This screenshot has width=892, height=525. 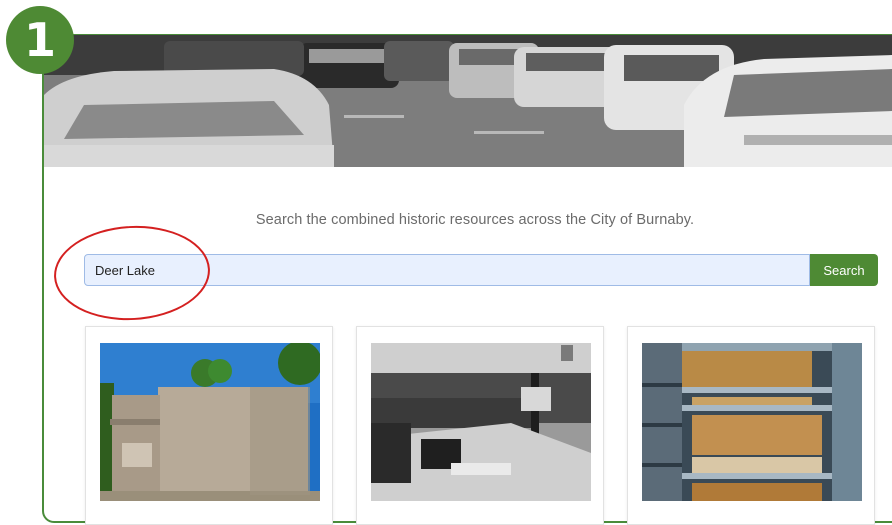 What do you see at coordinates (40, 40) in the screenshot?
I see `step-number-badge: 1` at bounding box center [40, 40].